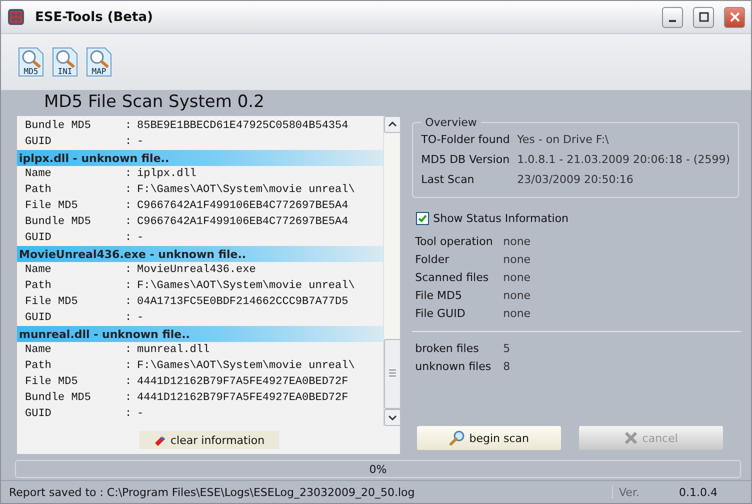 The height and width of the screenshot is (504, 752). I want to click on version-number: 0.1.0.4, so click(698, 492).